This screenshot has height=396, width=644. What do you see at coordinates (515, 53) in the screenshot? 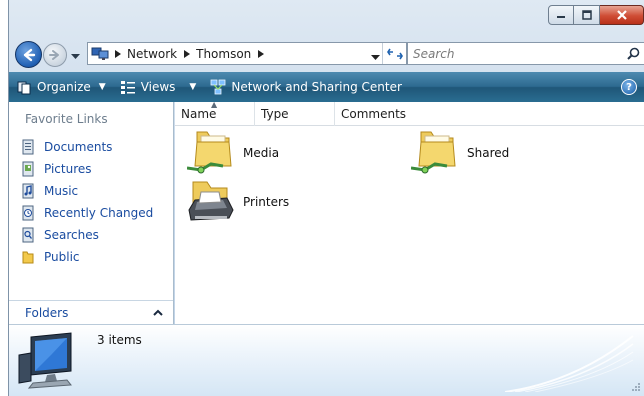
I see `search-input` at bounding box center [515, 53].